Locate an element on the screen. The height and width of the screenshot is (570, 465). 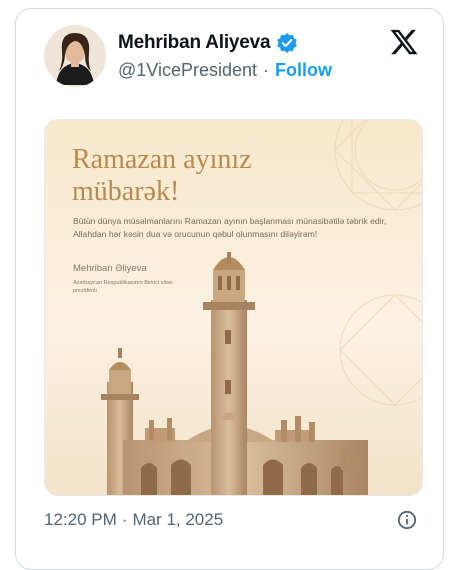
handle-row: @1VicePresident · Follow is located at coordinates (225, 70).